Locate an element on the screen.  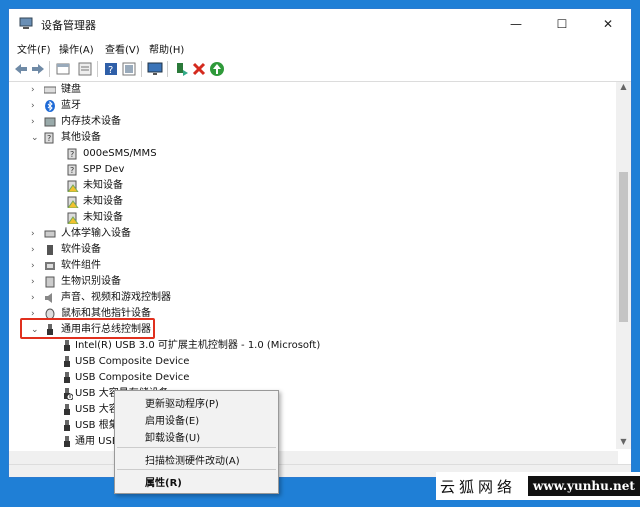
close-button: ✕ is located at coordinates (608, 24).